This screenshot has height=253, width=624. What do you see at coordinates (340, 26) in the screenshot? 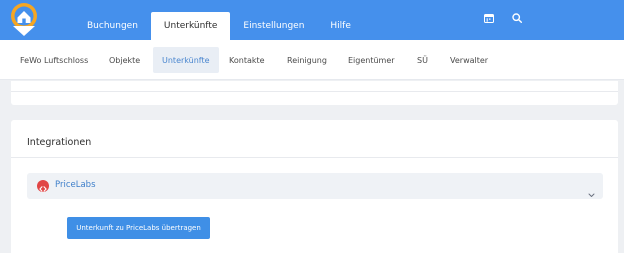
I see `nav-tab-hilfe: Hilfe` at bounding box center [340, 26].